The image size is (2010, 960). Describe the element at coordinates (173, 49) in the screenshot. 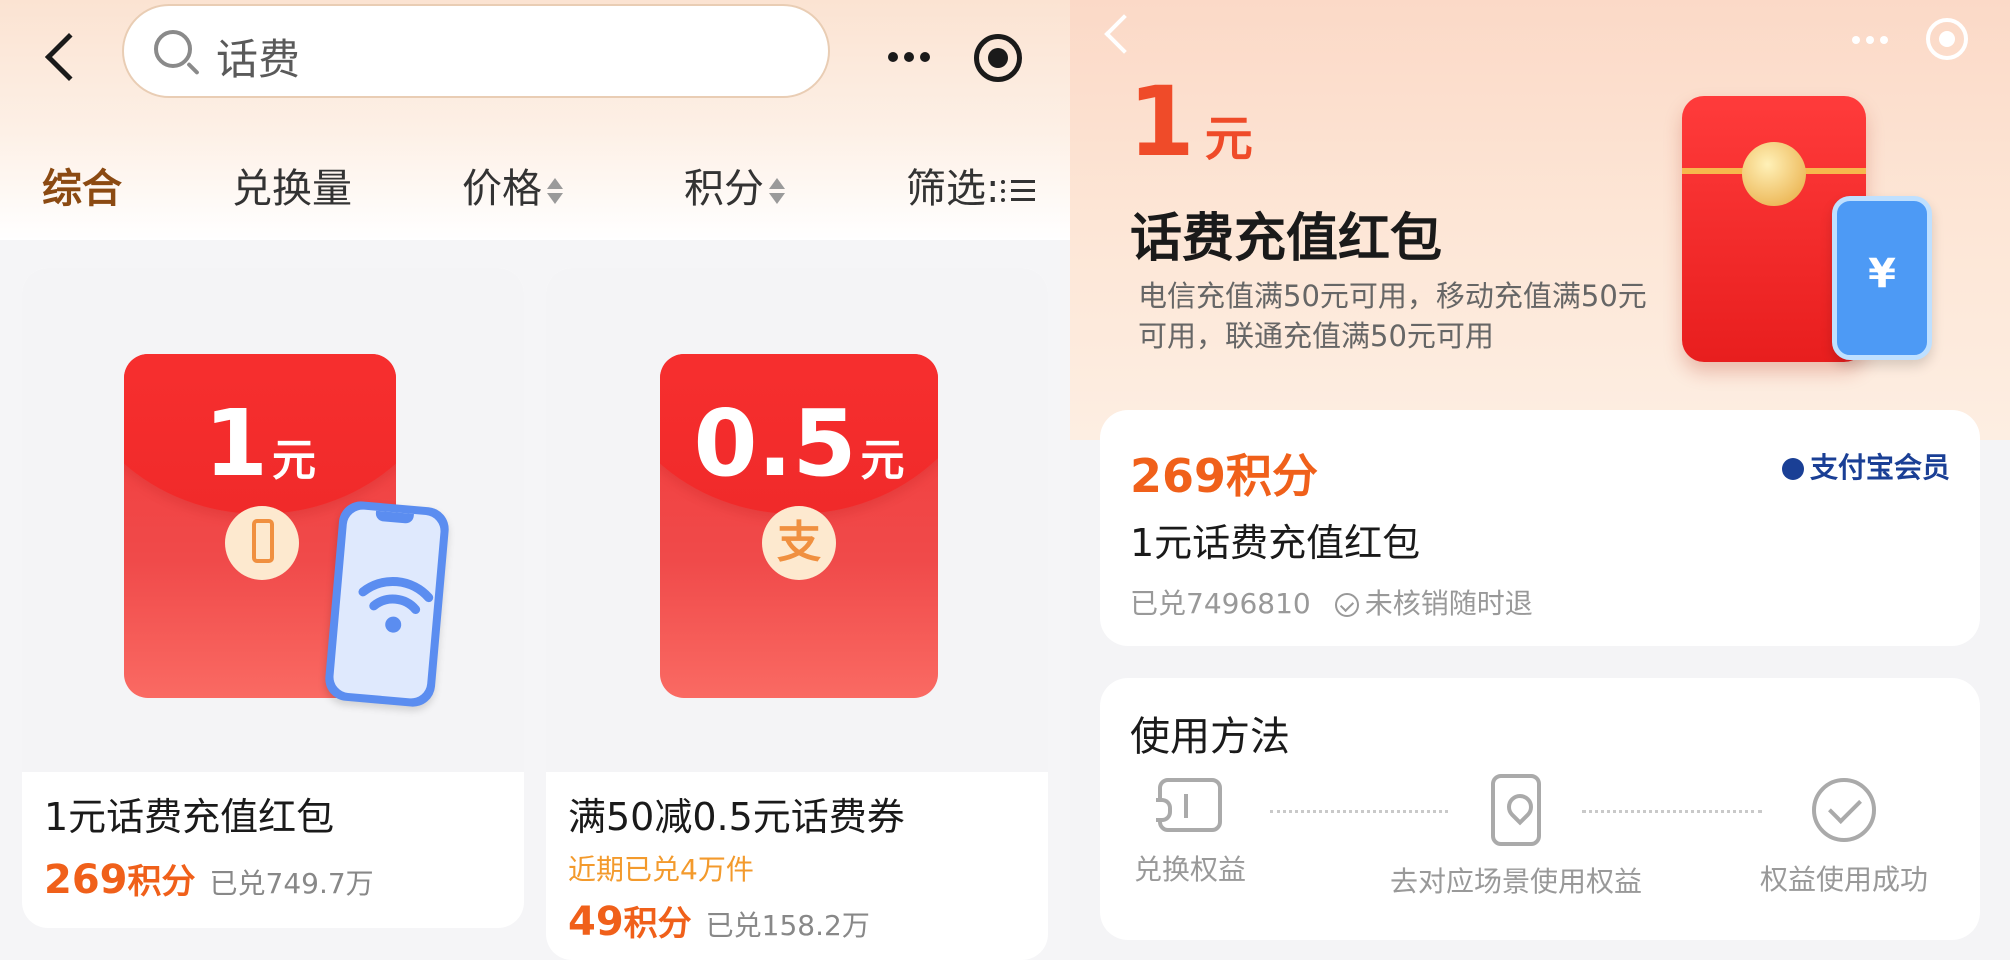

I see `search-icon` at that location.